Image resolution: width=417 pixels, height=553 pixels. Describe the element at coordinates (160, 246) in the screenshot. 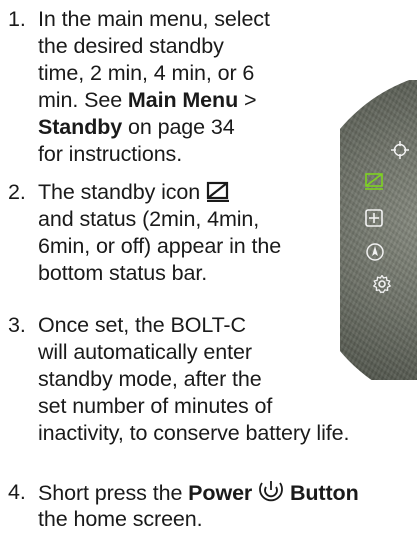

I see `step-text-line: 6min, or off) appear in the` at that location.